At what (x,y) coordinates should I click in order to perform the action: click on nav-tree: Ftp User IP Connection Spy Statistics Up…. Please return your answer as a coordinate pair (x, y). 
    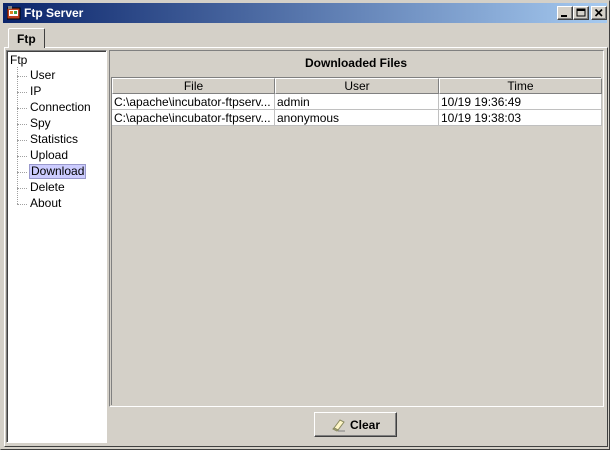
    Looking at the image, I should click on (56, 246).